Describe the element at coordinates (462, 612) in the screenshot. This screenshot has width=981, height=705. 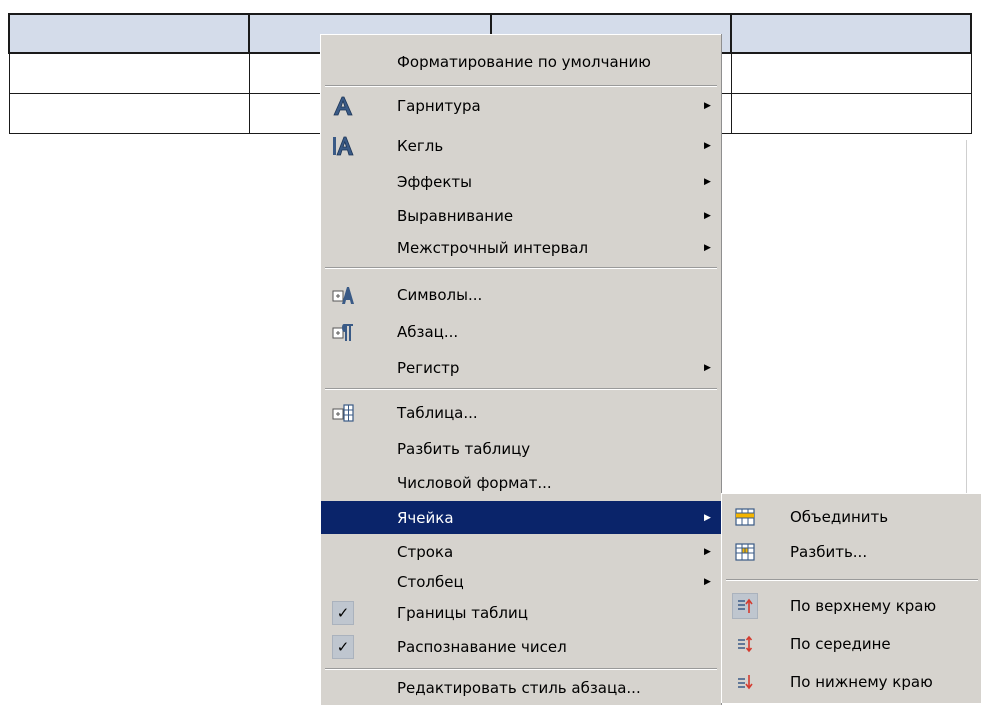
I see `menu-item-label: Границы таблиц` at that location.